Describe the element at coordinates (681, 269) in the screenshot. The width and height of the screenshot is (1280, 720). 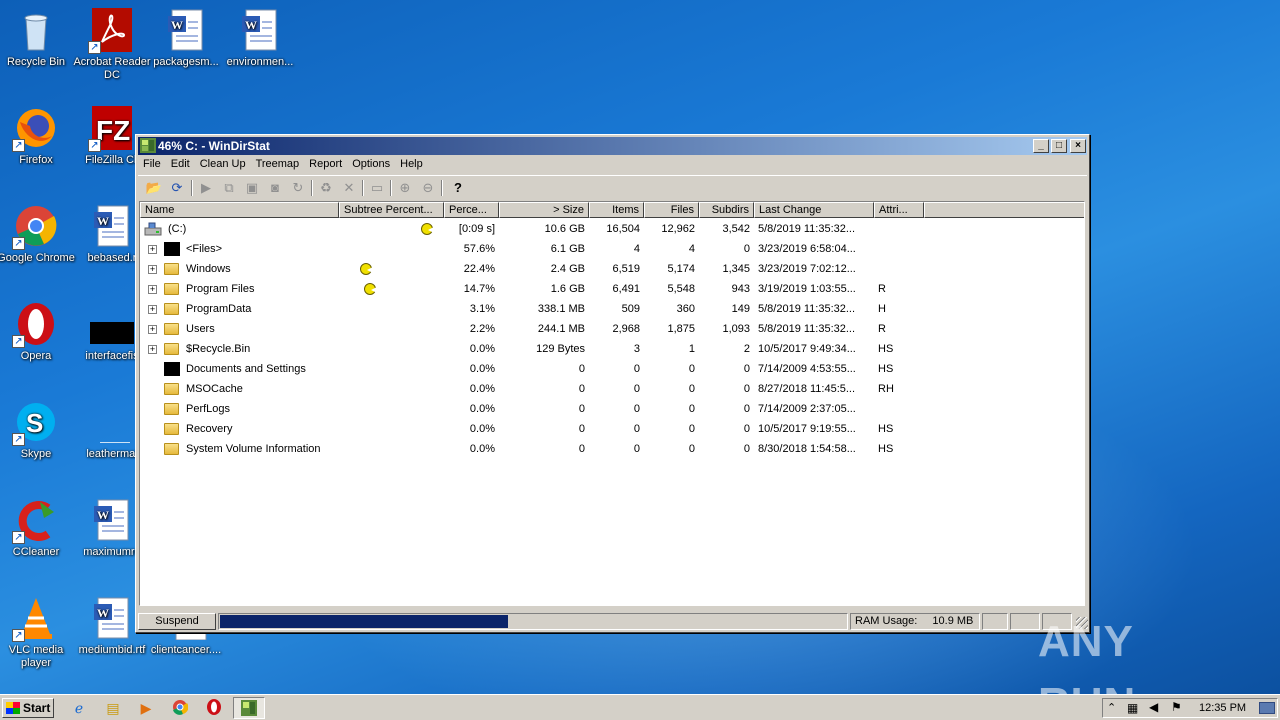
I see `row-files: 5,174` at that location.